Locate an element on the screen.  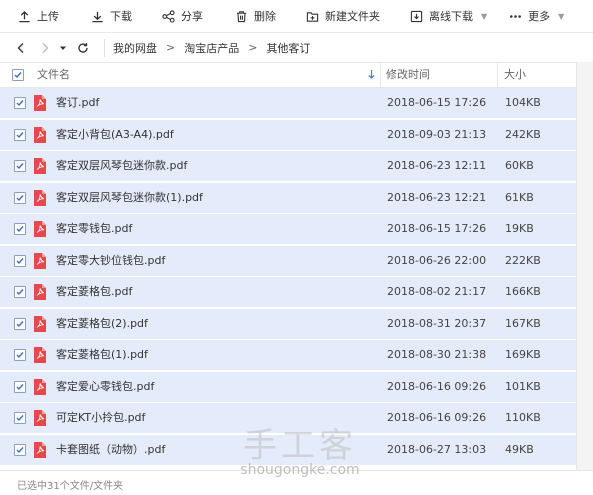
select-all-checkbox is located at coordinates (18, 75).